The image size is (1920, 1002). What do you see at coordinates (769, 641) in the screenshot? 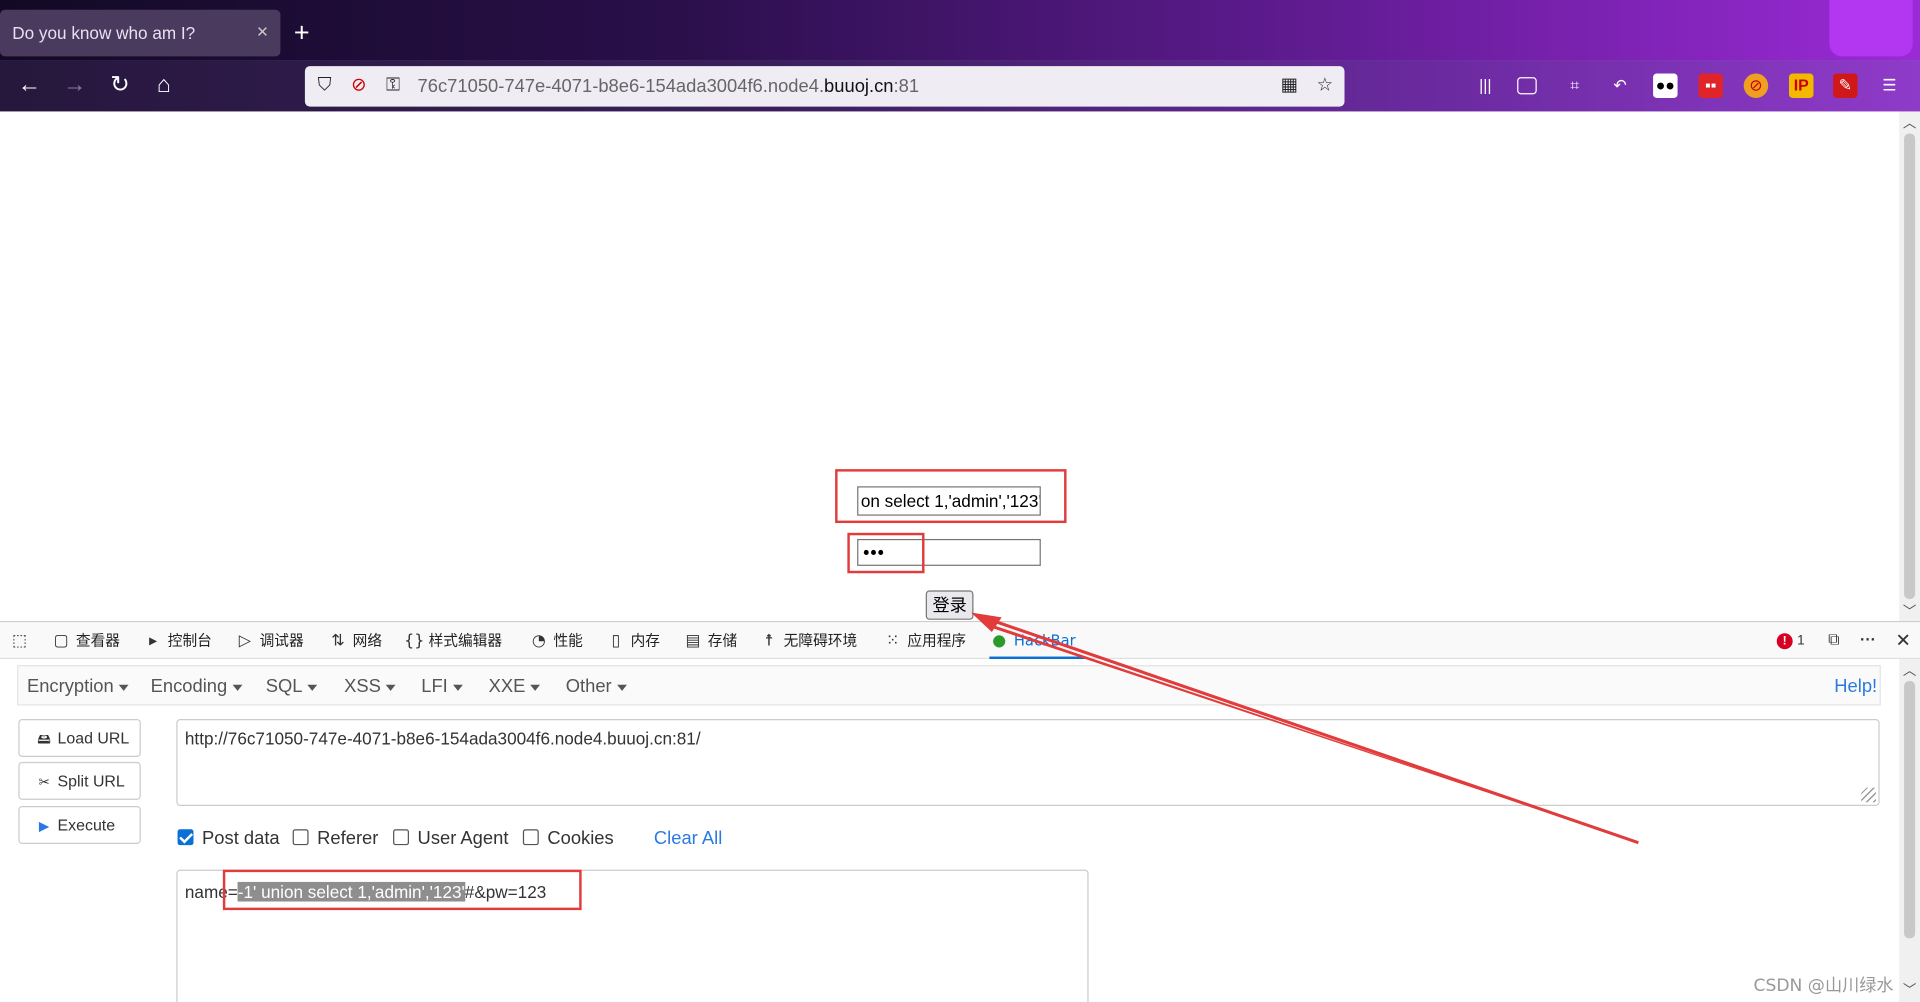
I see `accessibility-icon: ☨` at bounding box center [769, 641].